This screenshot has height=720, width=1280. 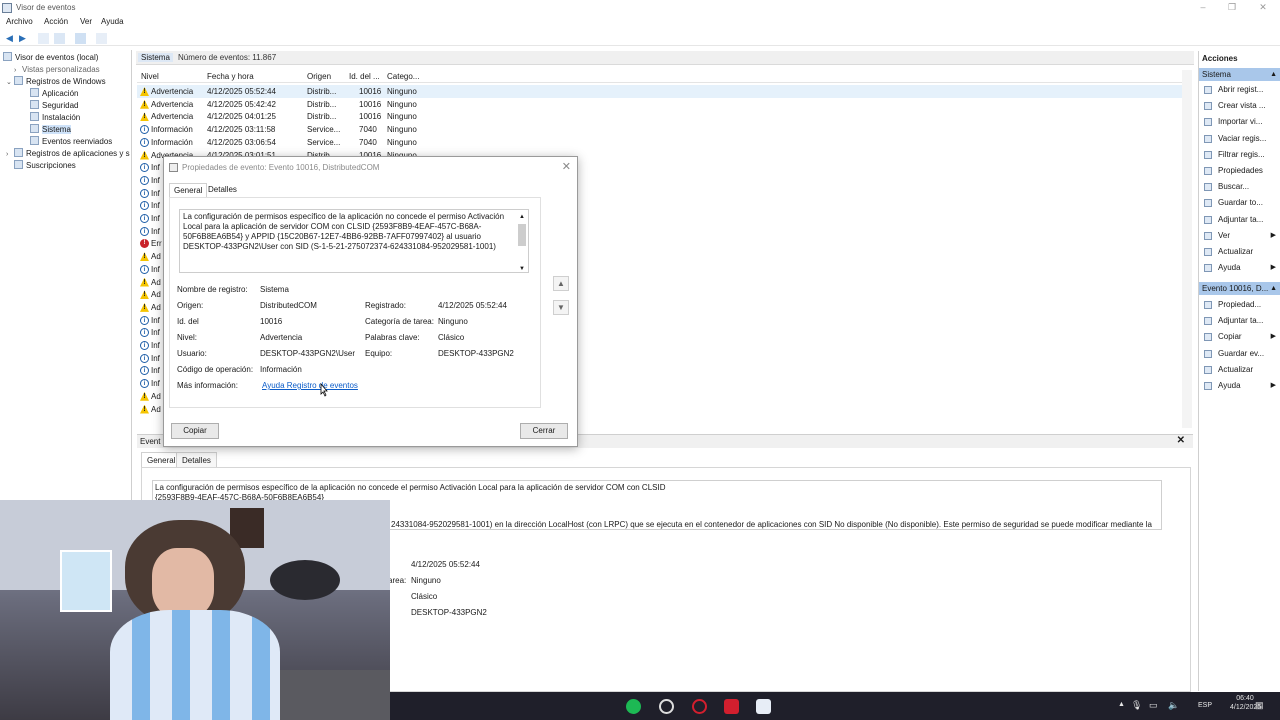 I want to click on next-event-arrow-icon: ▼, so click(x=561, y=307).